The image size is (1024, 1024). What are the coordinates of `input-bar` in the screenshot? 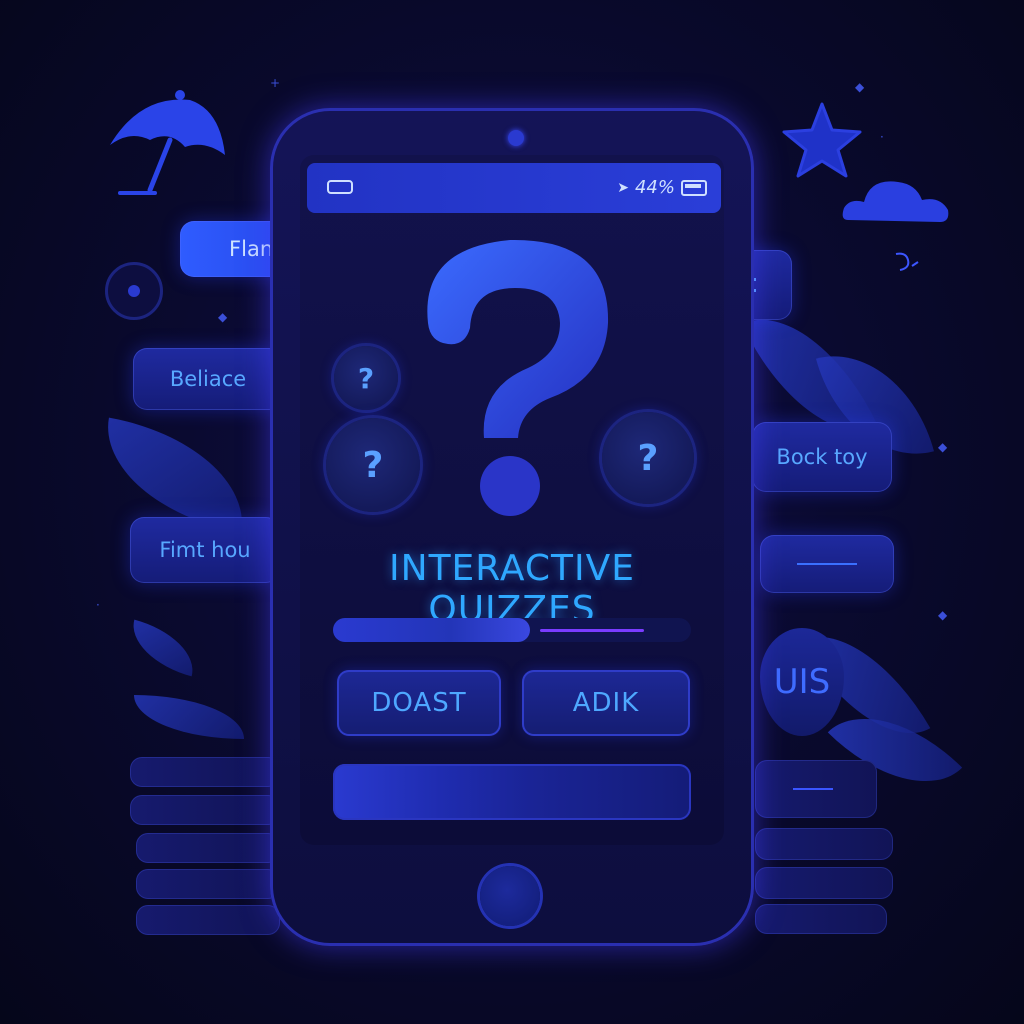 It's located at (827, 564).